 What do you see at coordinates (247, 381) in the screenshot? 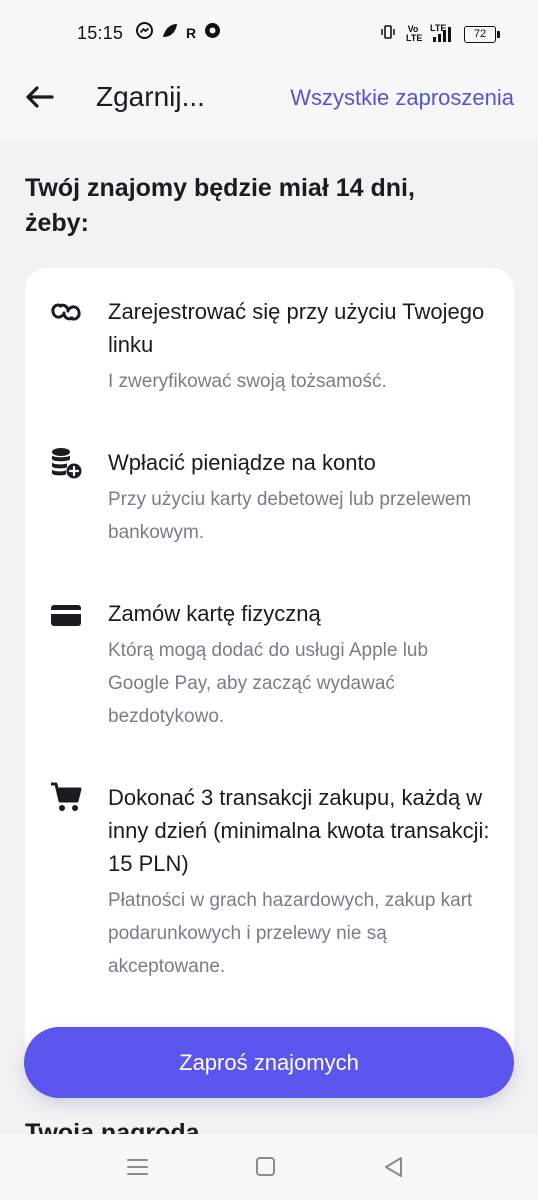
I see `step-description: I zweryfikować swoją tożsamość.` at bounding box center [247, 381].